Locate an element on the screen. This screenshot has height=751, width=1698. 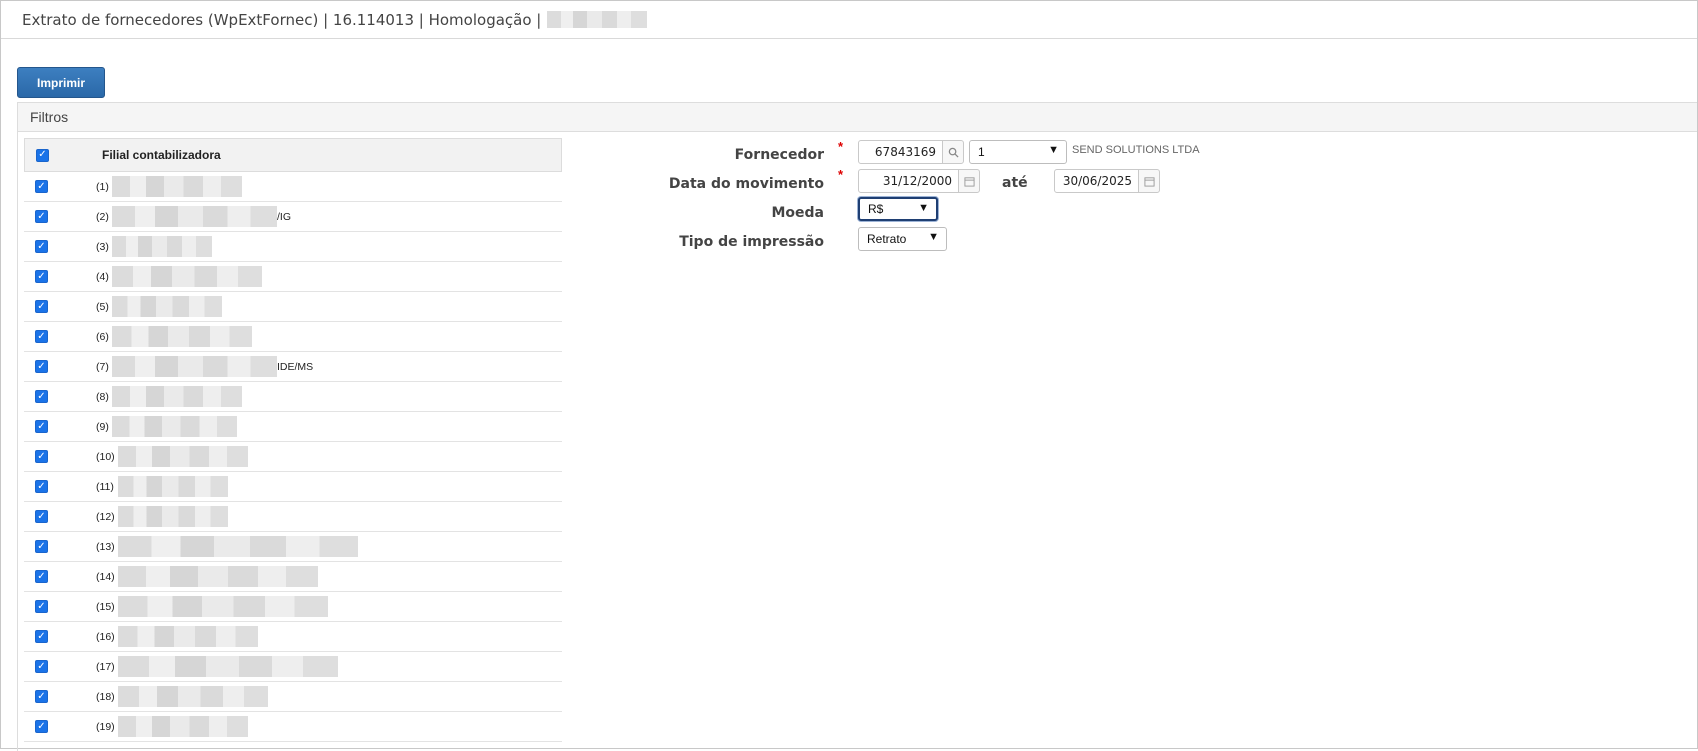
branch-row: ✓ (9) is located at coordinates (293, 427).